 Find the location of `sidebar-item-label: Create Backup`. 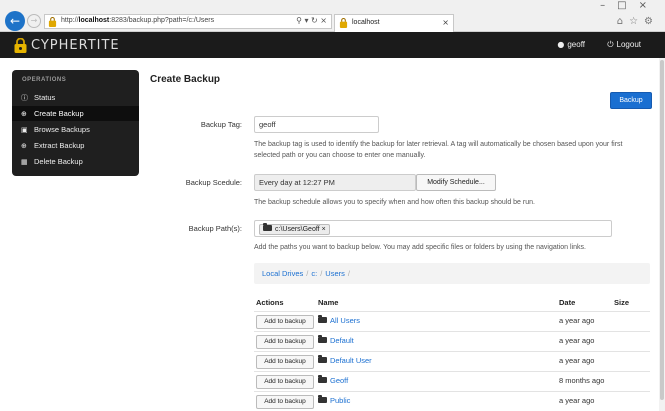

sidebar-item-label: Create Backup is located at coordinates (59, 113).